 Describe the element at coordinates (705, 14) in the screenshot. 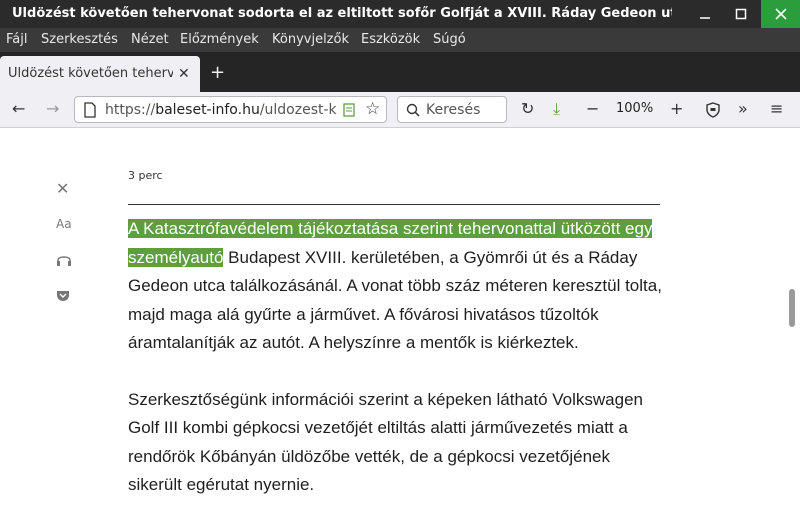

I see `minimize-button` at that location.